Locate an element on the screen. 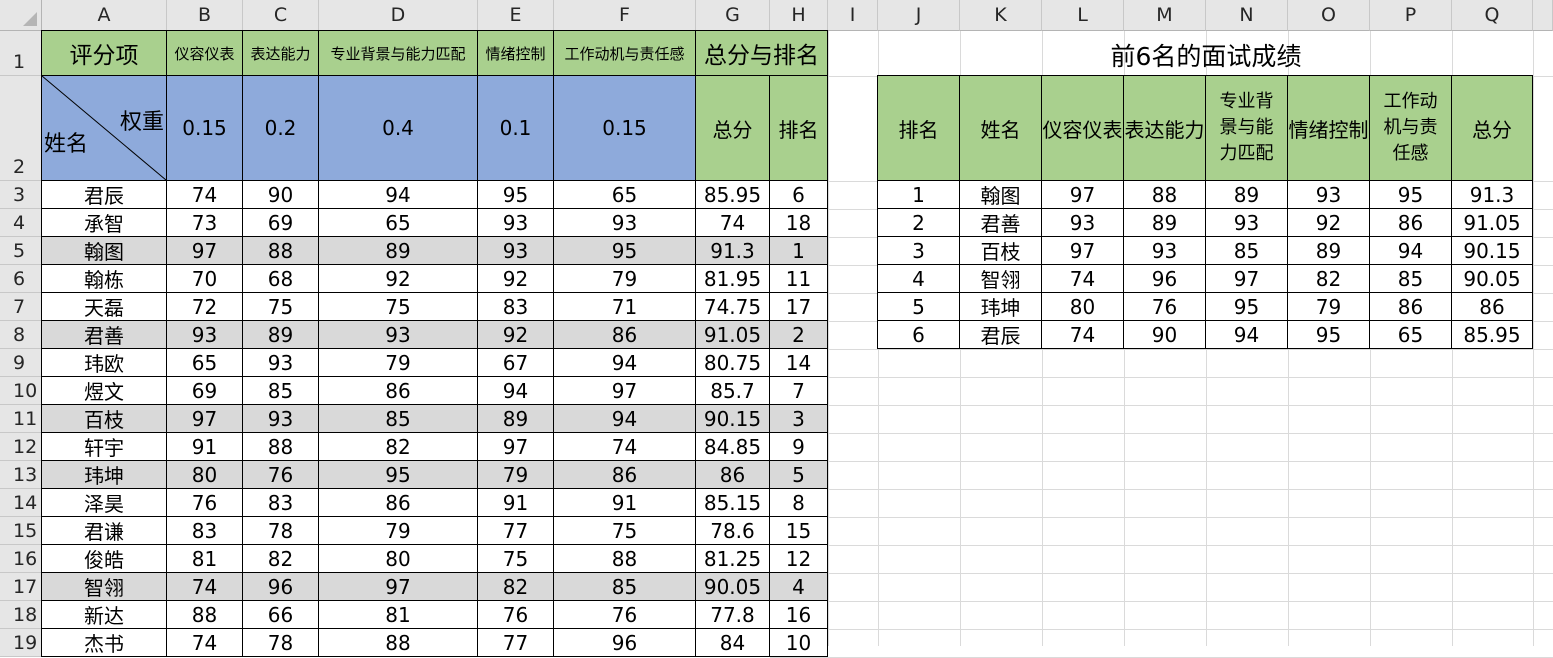 Image resolution: width=1553 pixels, height=658 pixels. score-cell-A: 翰栋 is located at coordinates (104, 278).